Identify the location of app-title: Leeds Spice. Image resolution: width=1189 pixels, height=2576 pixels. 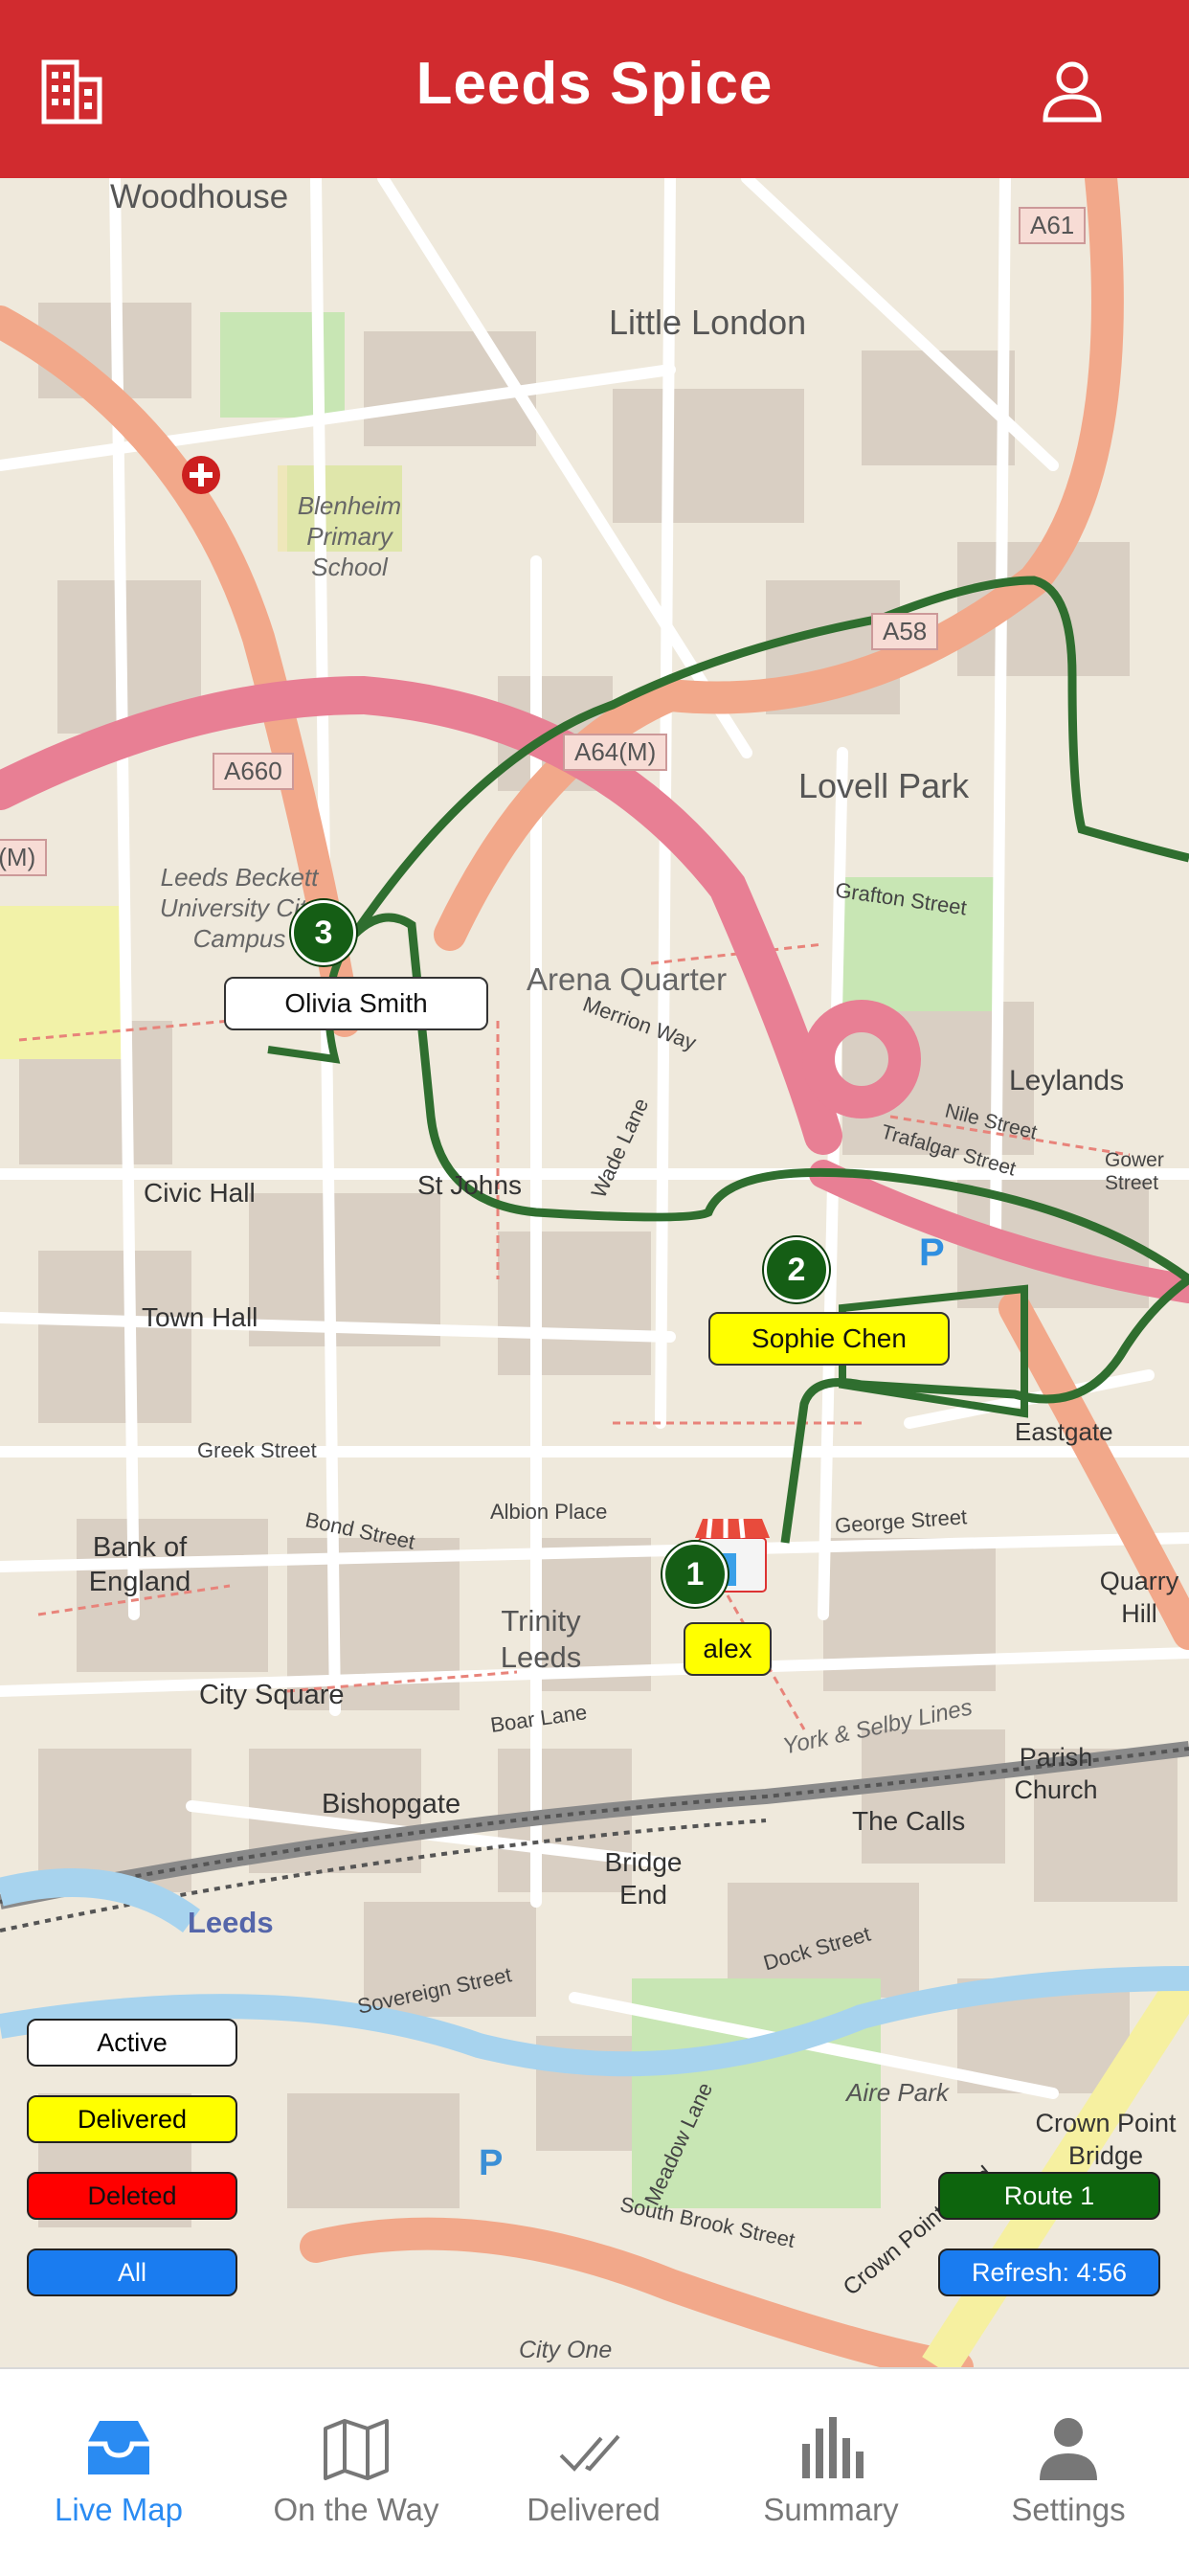
(594, 84).